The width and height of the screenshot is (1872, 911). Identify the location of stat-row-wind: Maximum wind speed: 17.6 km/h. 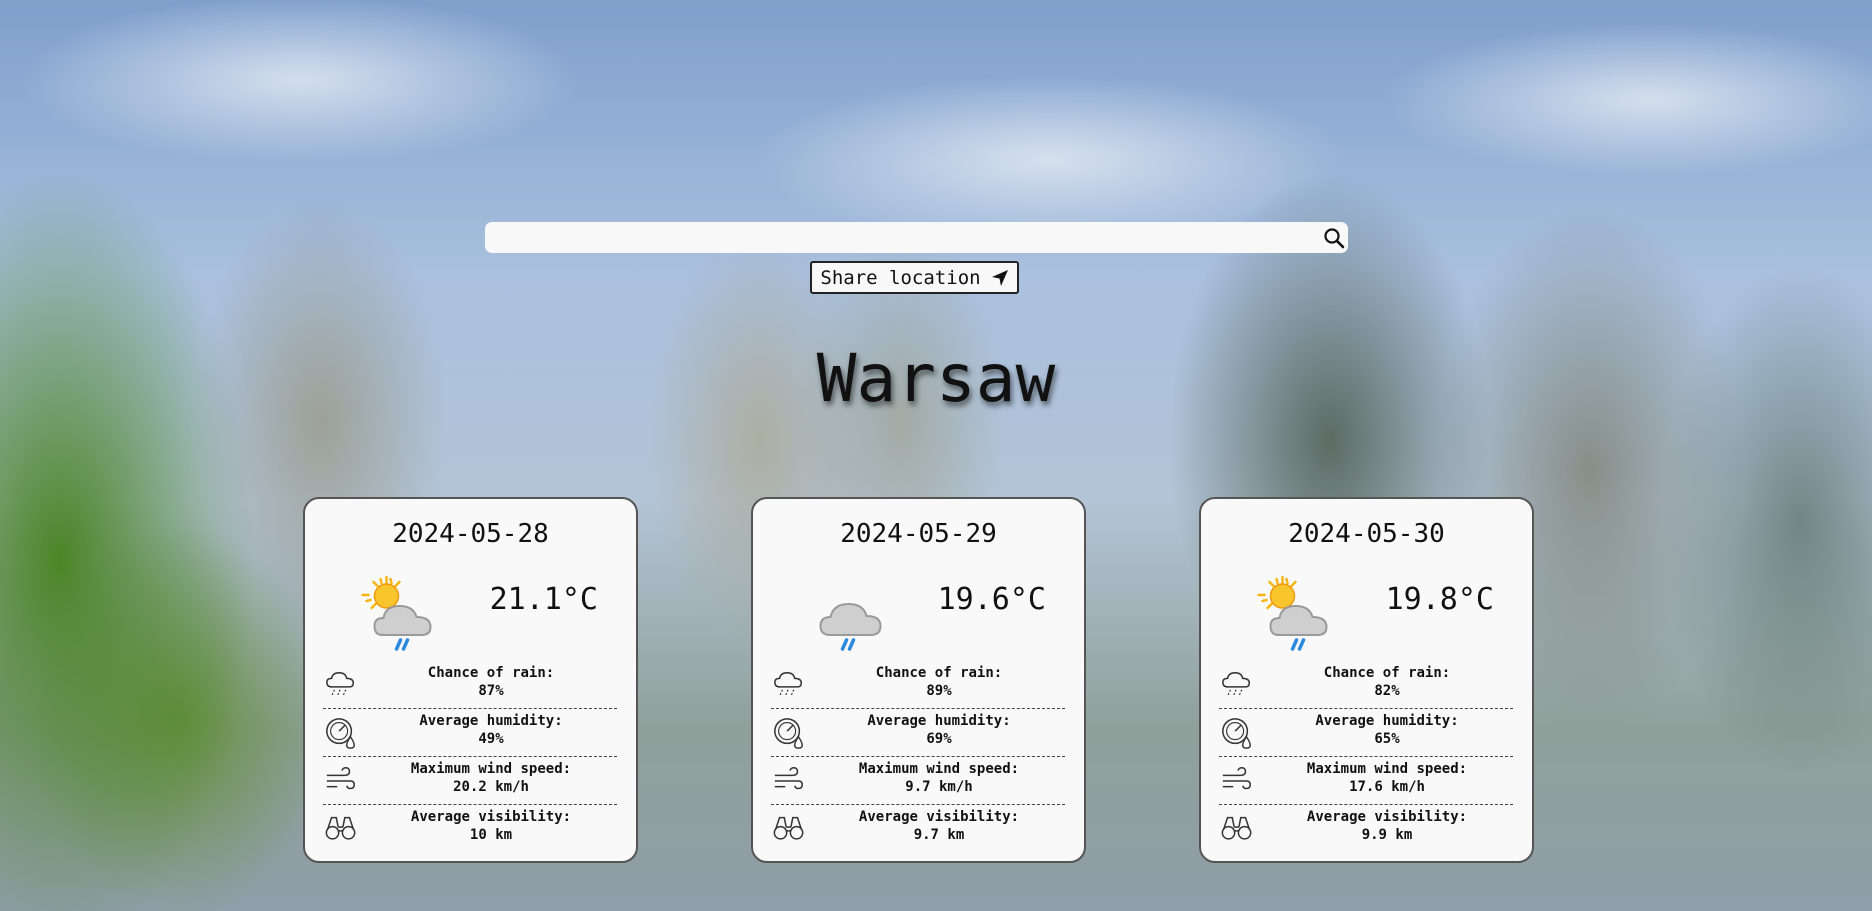
(1366, 781).